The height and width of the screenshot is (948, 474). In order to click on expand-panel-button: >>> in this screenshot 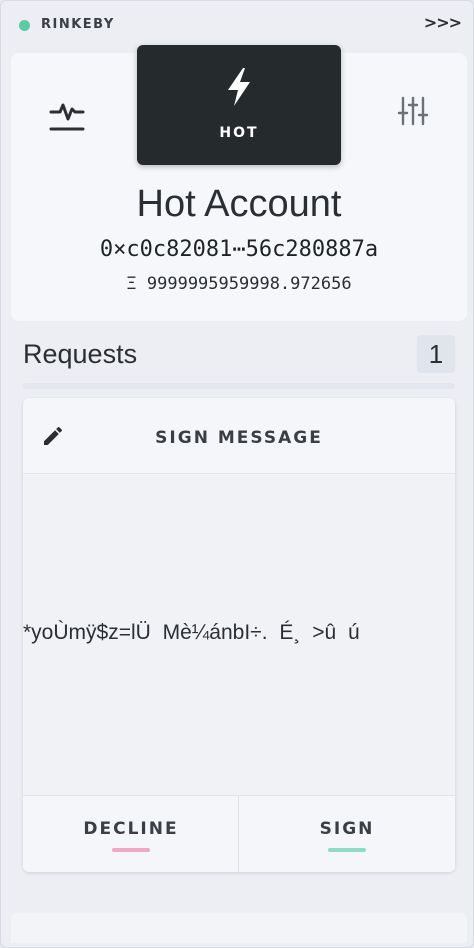, I will do `click(443, 22)`.